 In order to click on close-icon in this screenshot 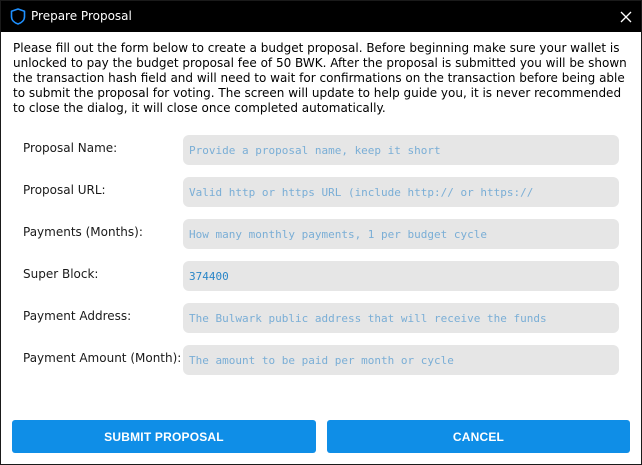, I will do `click(626, 16)`.